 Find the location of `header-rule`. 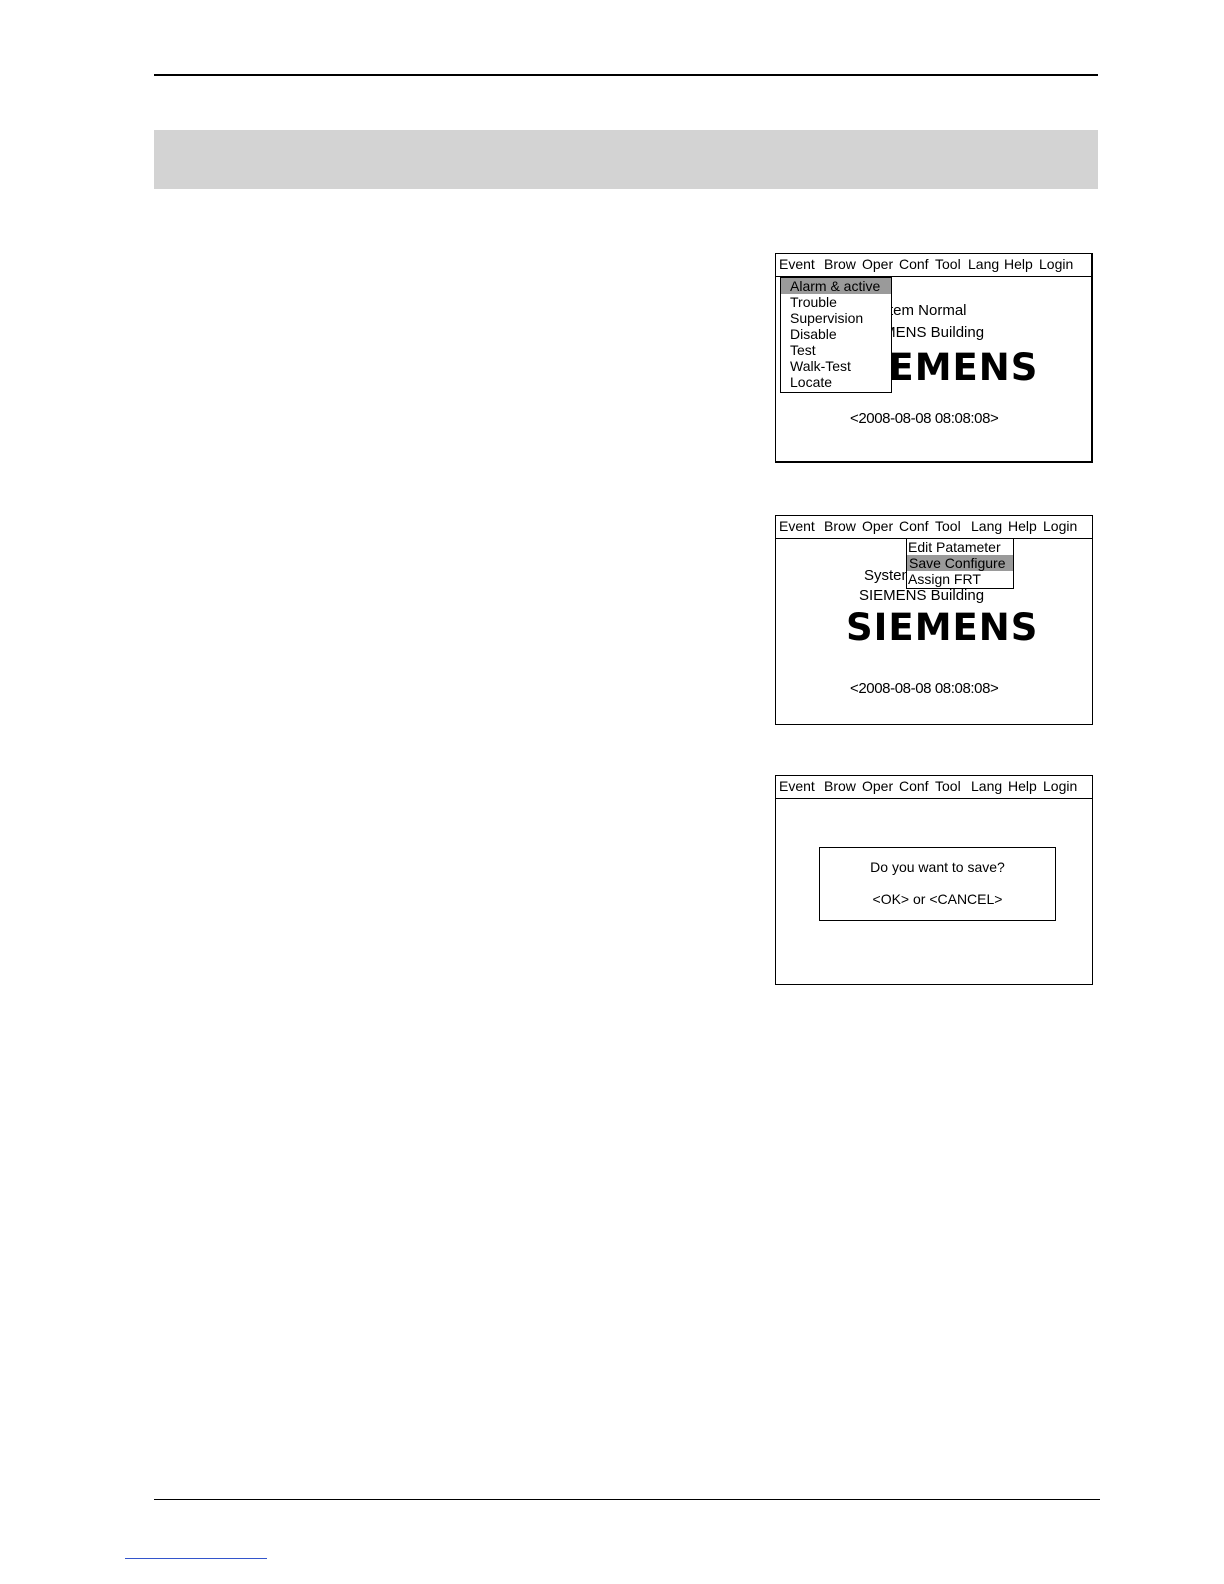

header-rule is located at coordinates (626, 75).